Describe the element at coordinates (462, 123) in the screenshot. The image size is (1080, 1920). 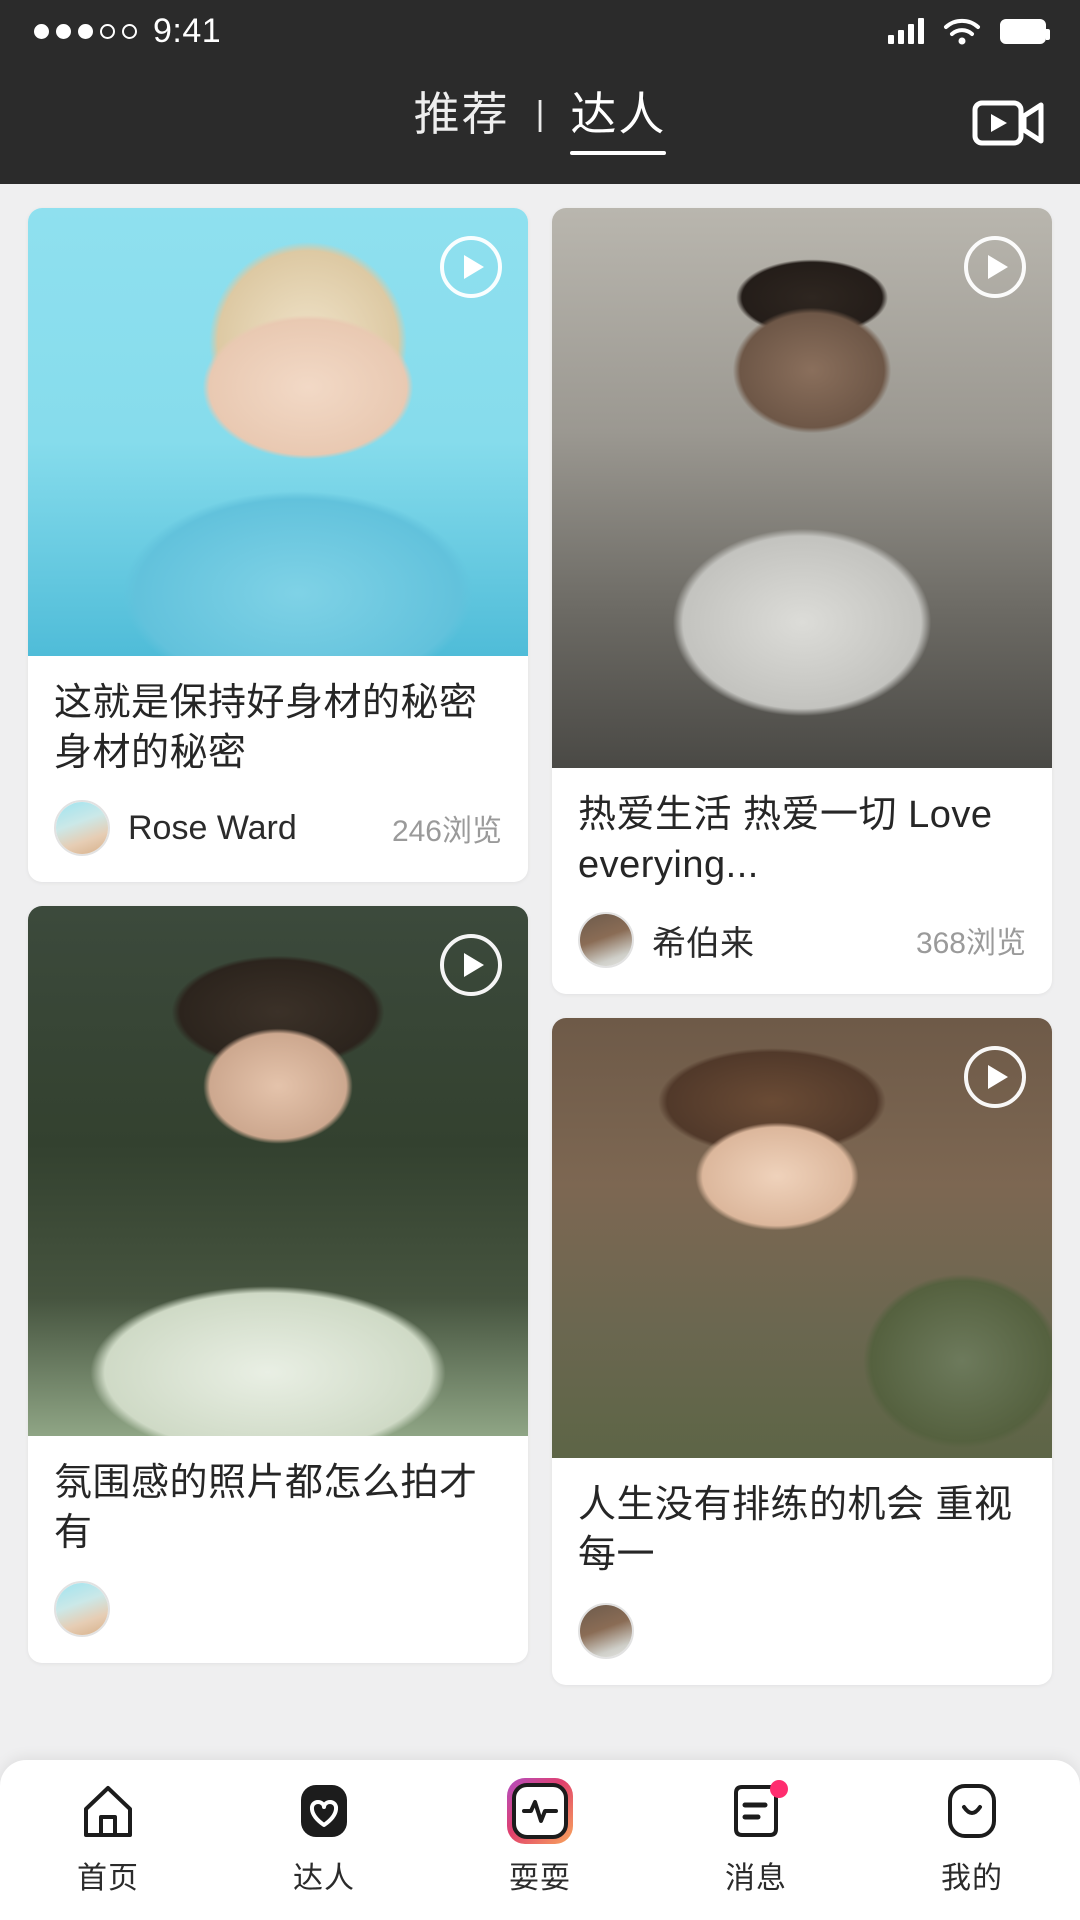
I see `tab-recommend: 推荐` at that location.